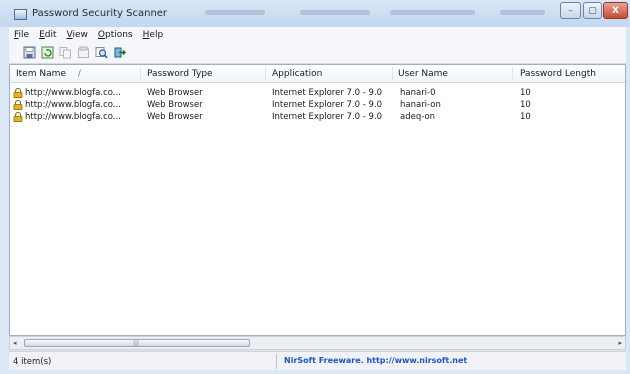 This screenshot has height=374, width=630. Describe the element at coordinates (21, 35) in the screenshot. I see `menu-file: File` at that location.